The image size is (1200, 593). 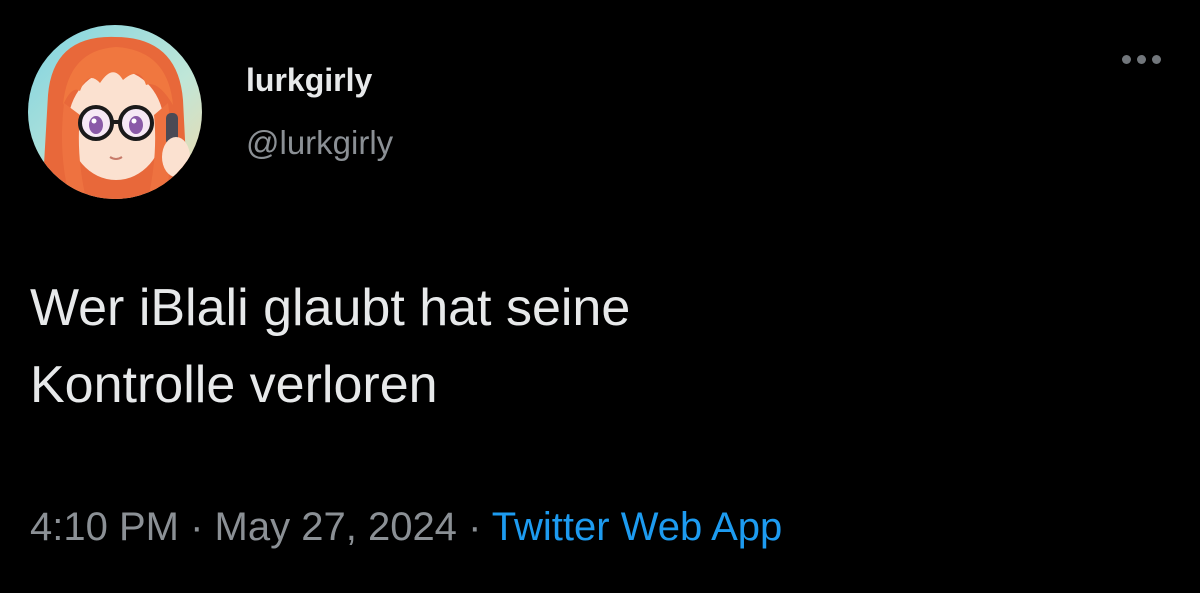 I want to click on tweet-text-line: Kontrolle verloren, so click(x=234, y=385).